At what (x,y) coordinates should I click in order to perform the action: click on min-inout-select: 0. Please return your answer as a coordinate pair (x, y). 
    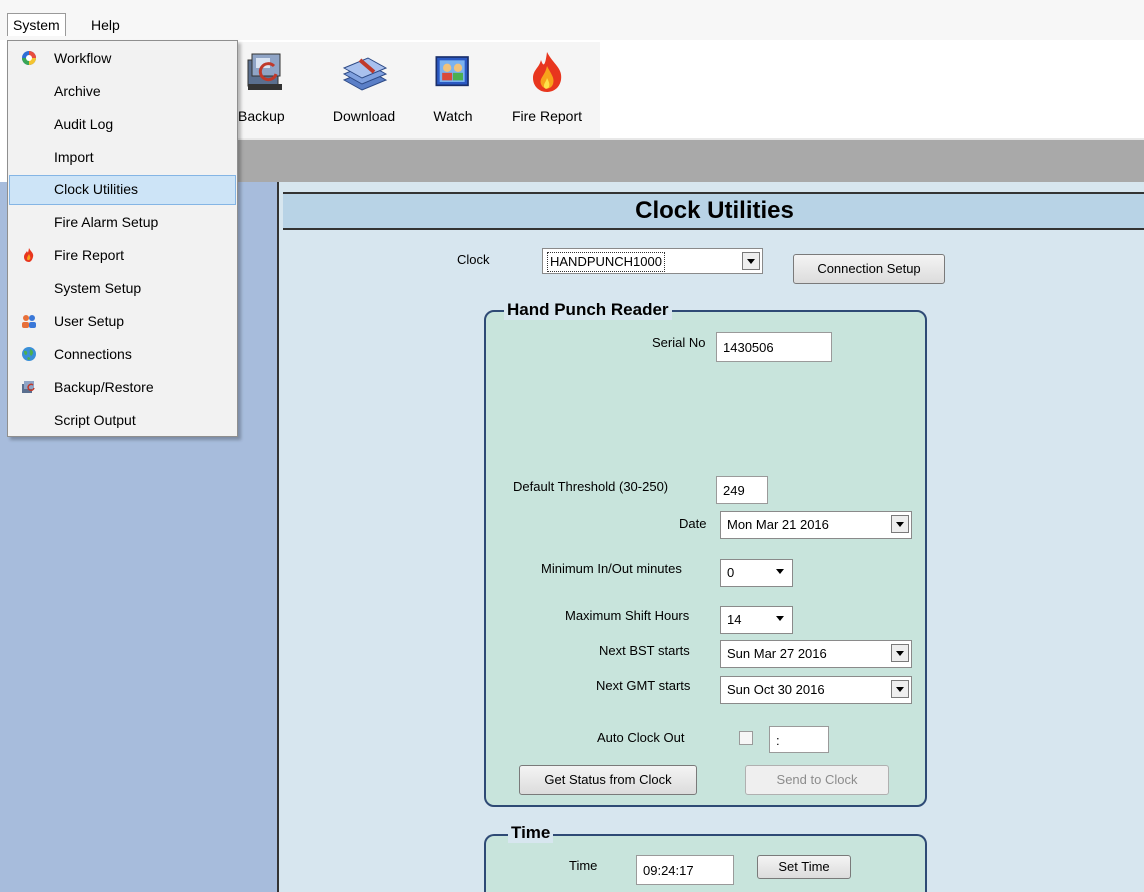
    Looking at the image, I should click on (756, 573).